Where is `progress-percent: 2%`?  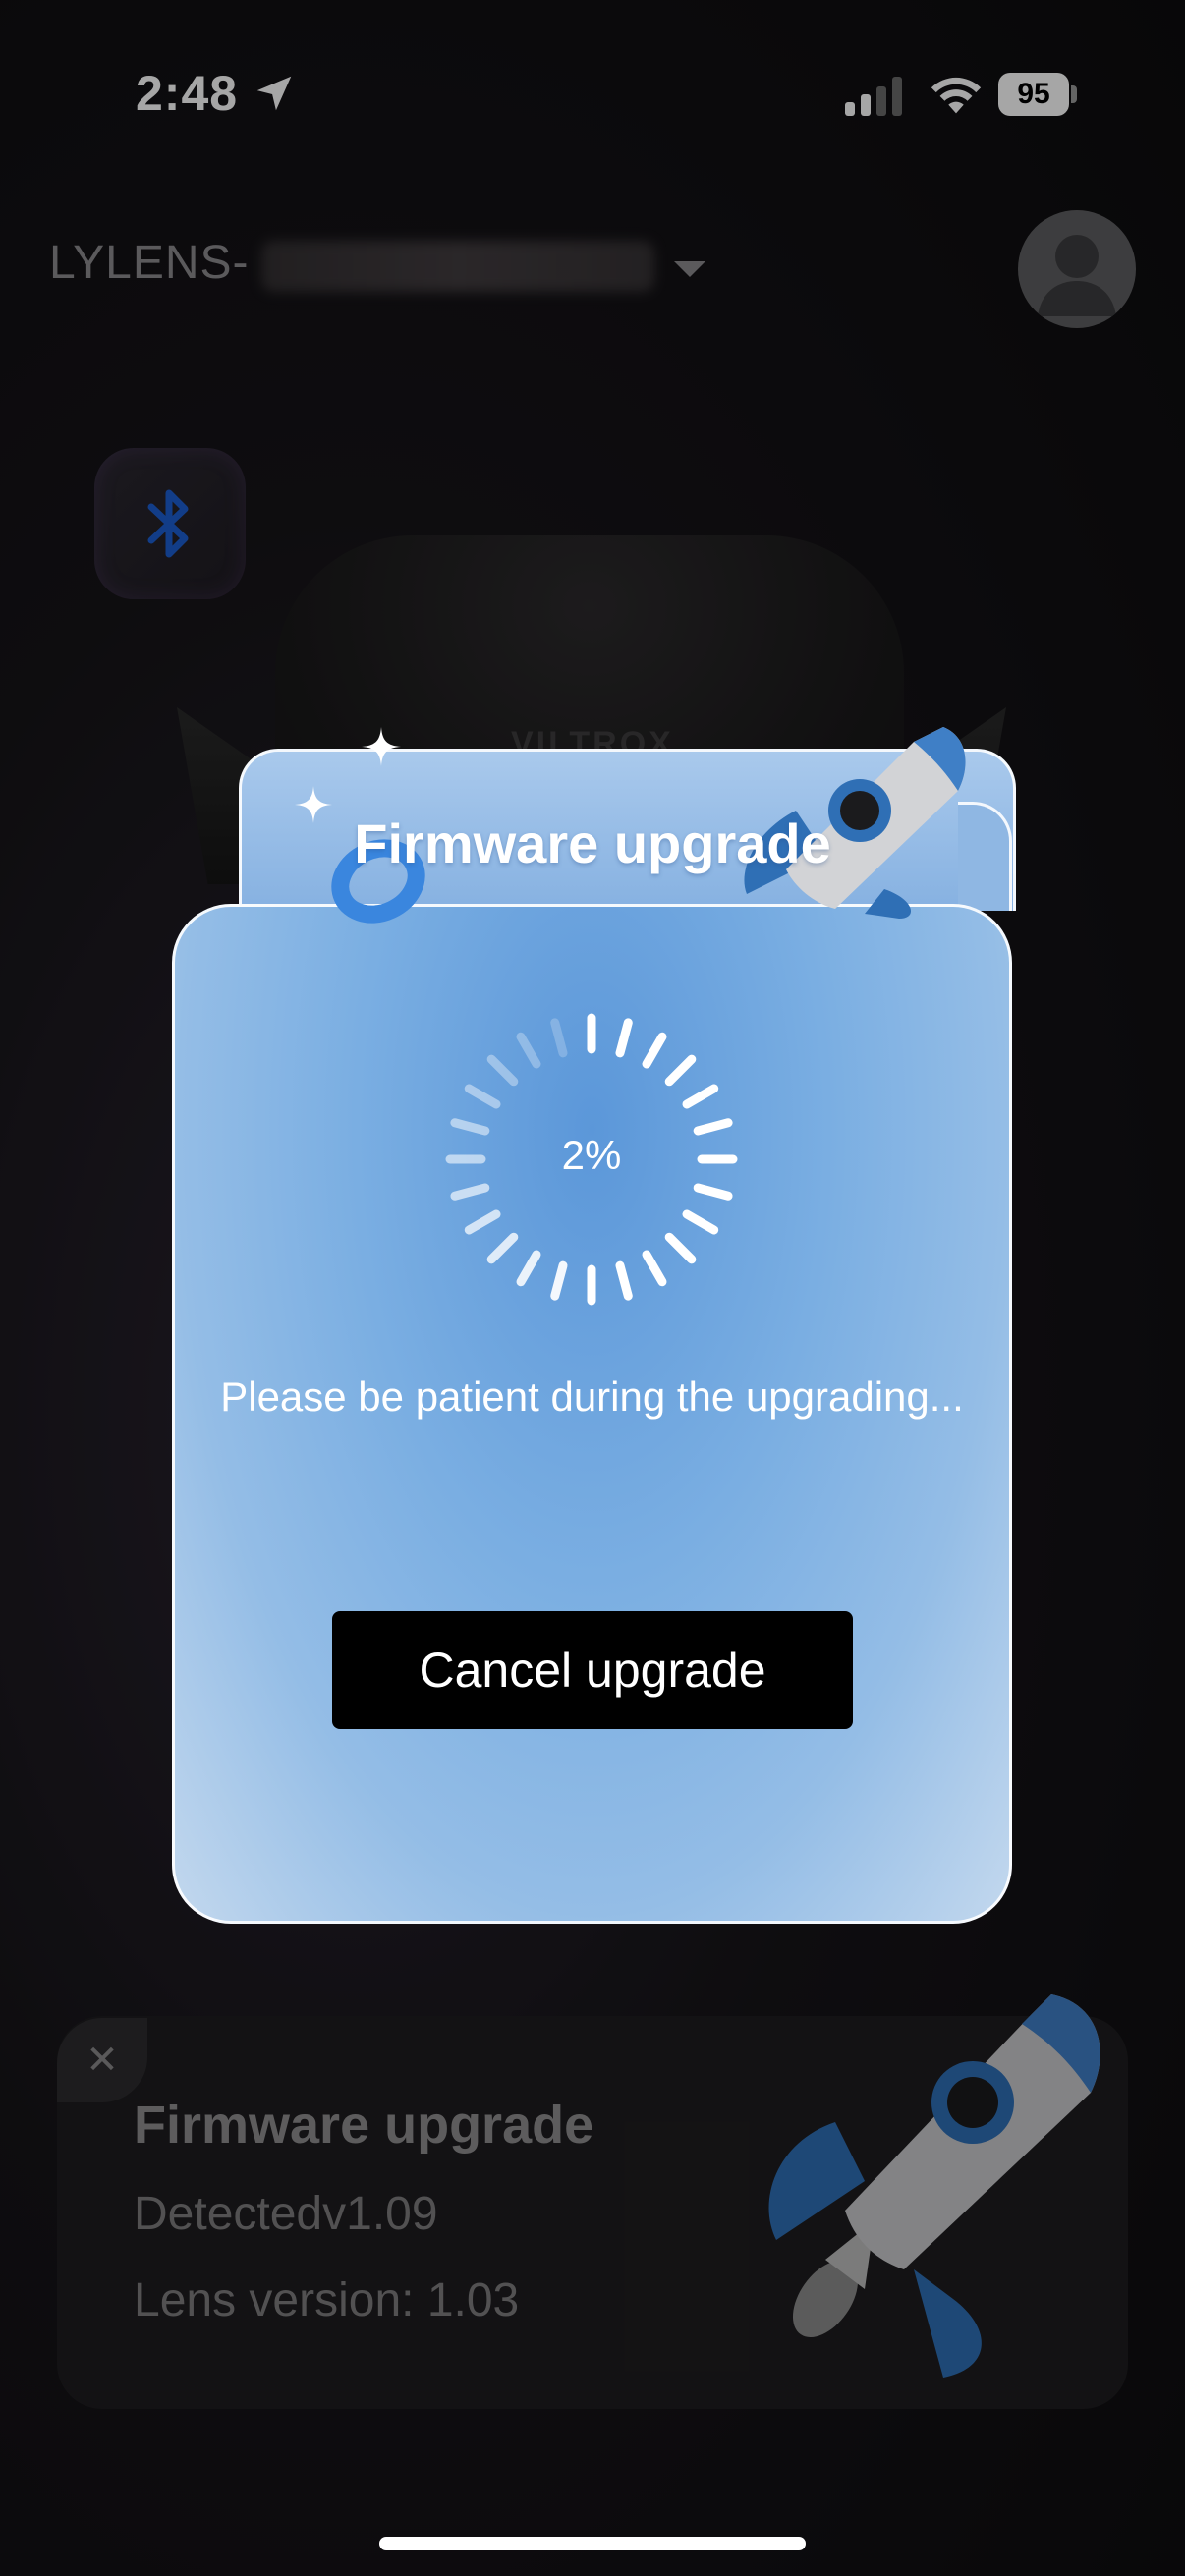
progress-percent: 2% is located at coordinates (592, 1155).